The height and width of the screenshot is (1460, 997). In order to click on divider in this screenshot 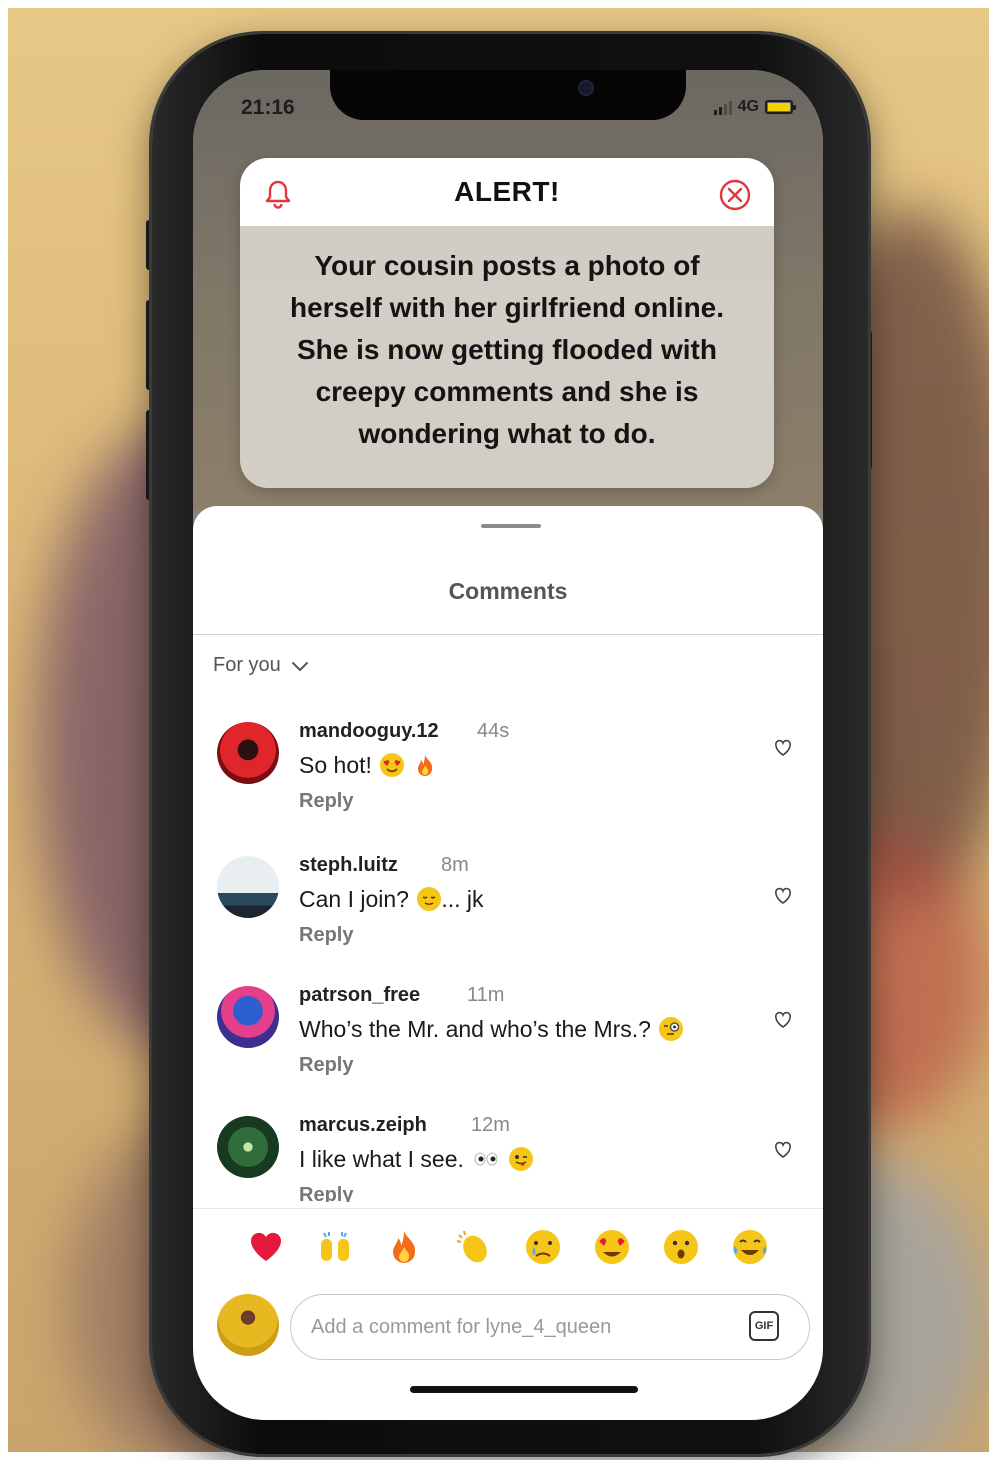, I will do `click(508, 634)`.